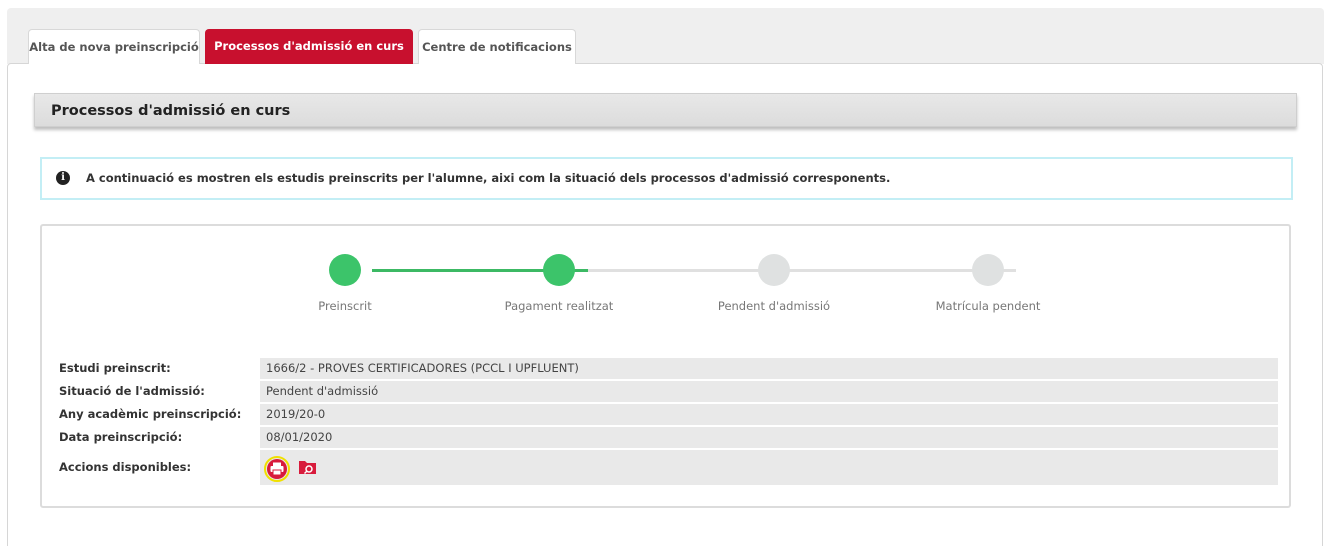  What do you see at coordinates (132, 391) in the screenshot?
I see `detail-label: Situació de l'admissió:` at bounding box center [132, 391].